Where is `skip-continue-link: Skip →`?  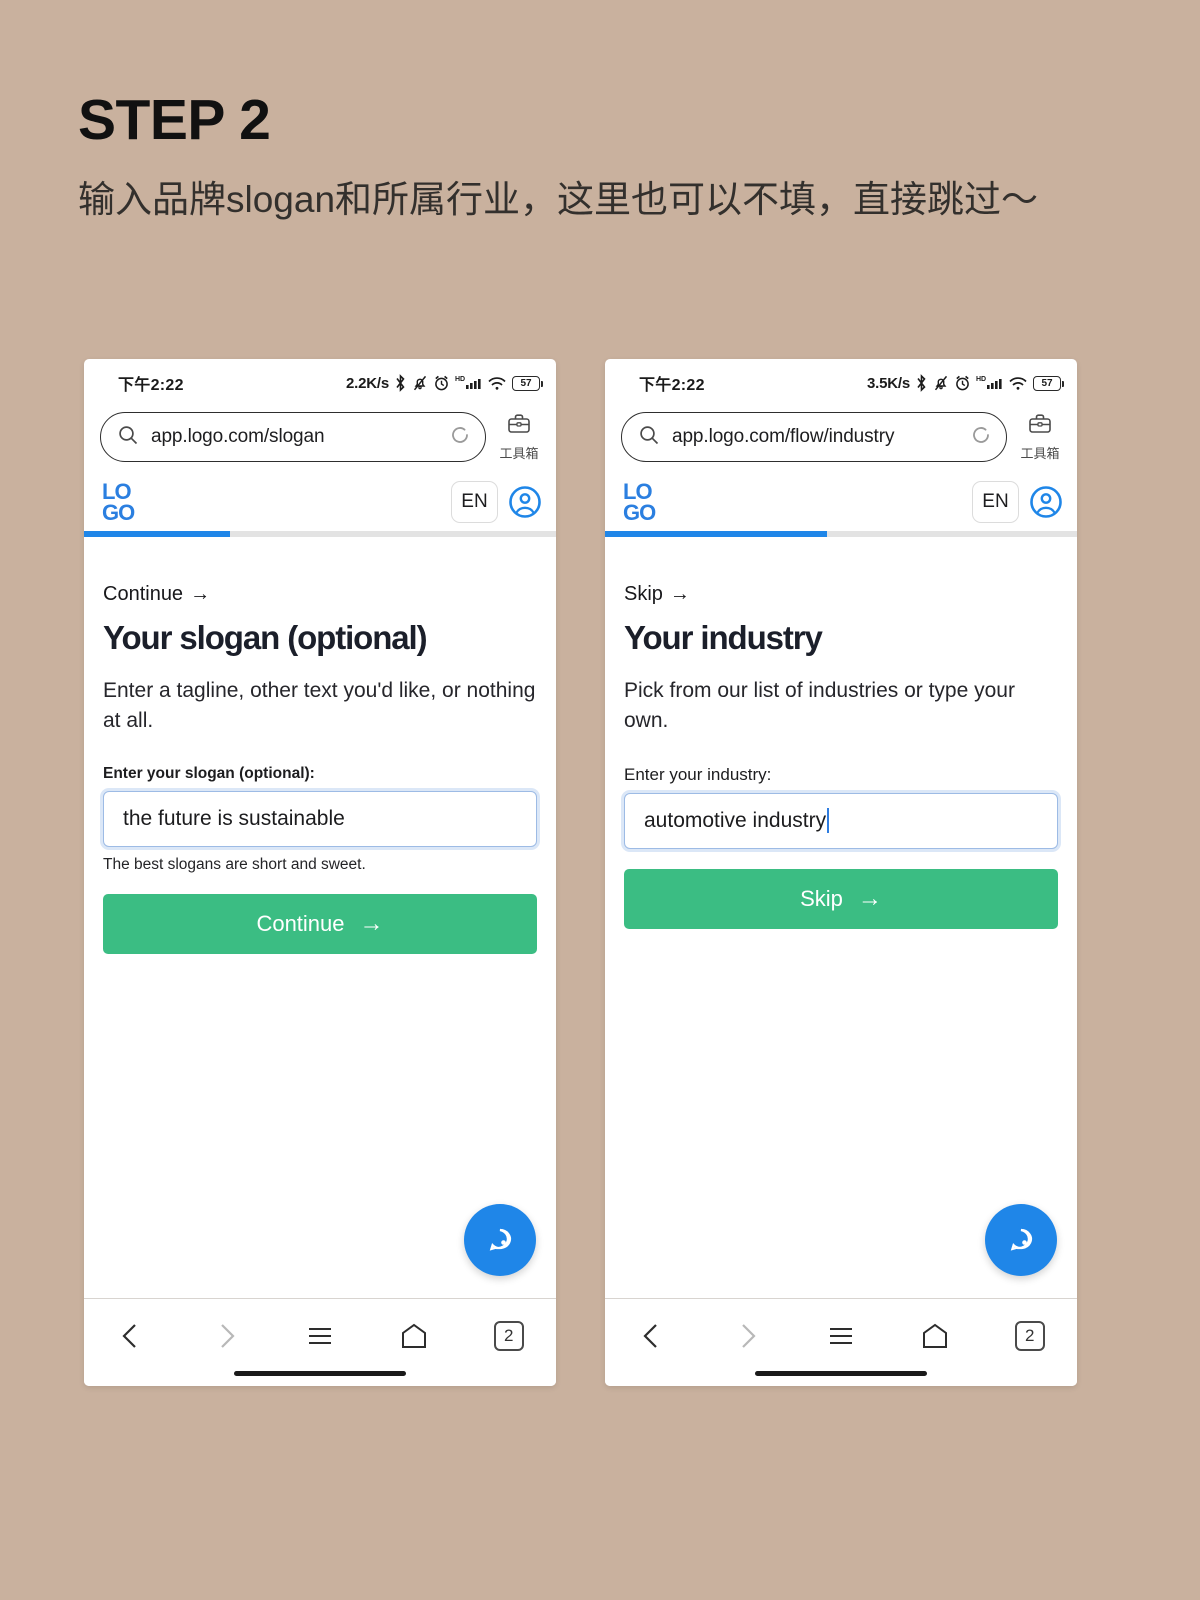
skip-continue-link: Skip → is located at coordinates (841, 594).